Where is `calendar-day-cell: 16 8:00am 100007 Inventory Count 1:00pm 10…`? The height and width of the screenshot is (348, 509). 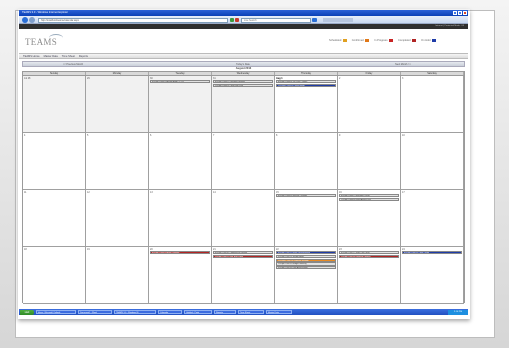 calendar-day-cell: 16 8:00am 100007 Inventory Count 1:00pm 10… is located at coordinates (369, 218).